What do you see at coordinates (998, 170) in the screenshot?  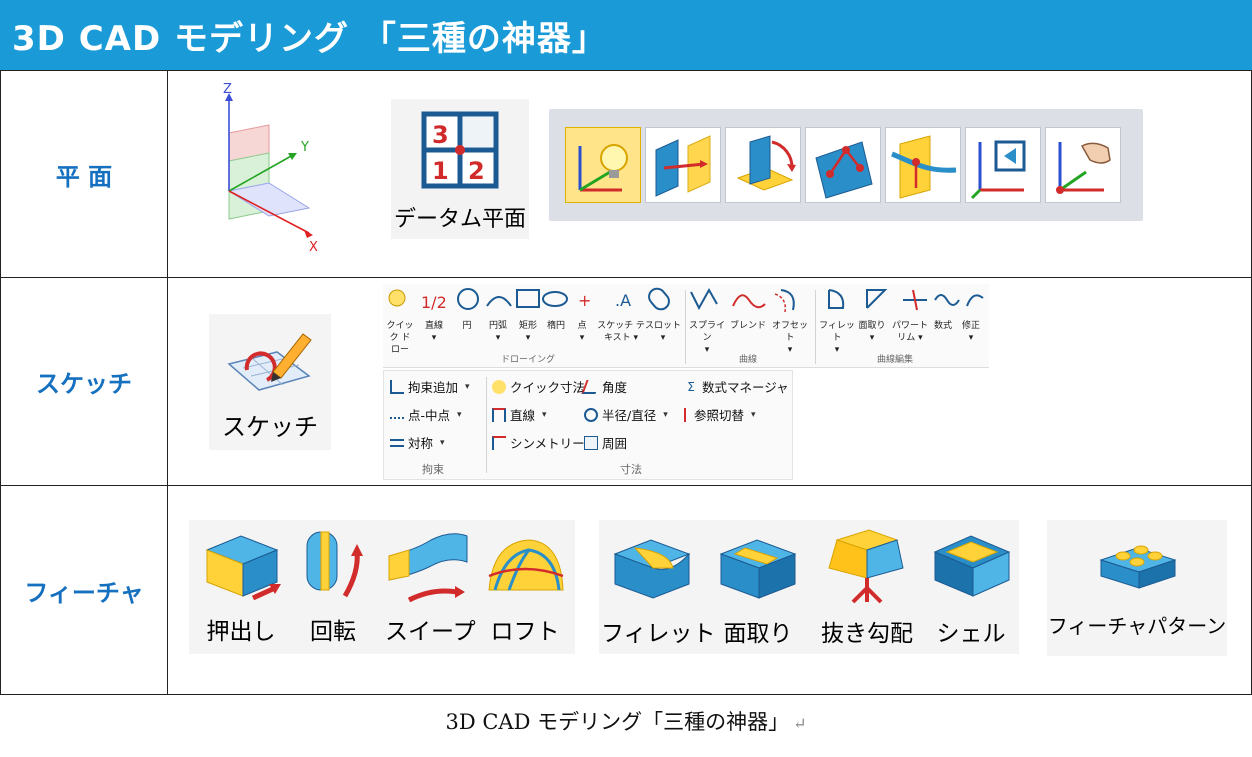 I see `view-plane-icon` at bounding box center [998, 170].